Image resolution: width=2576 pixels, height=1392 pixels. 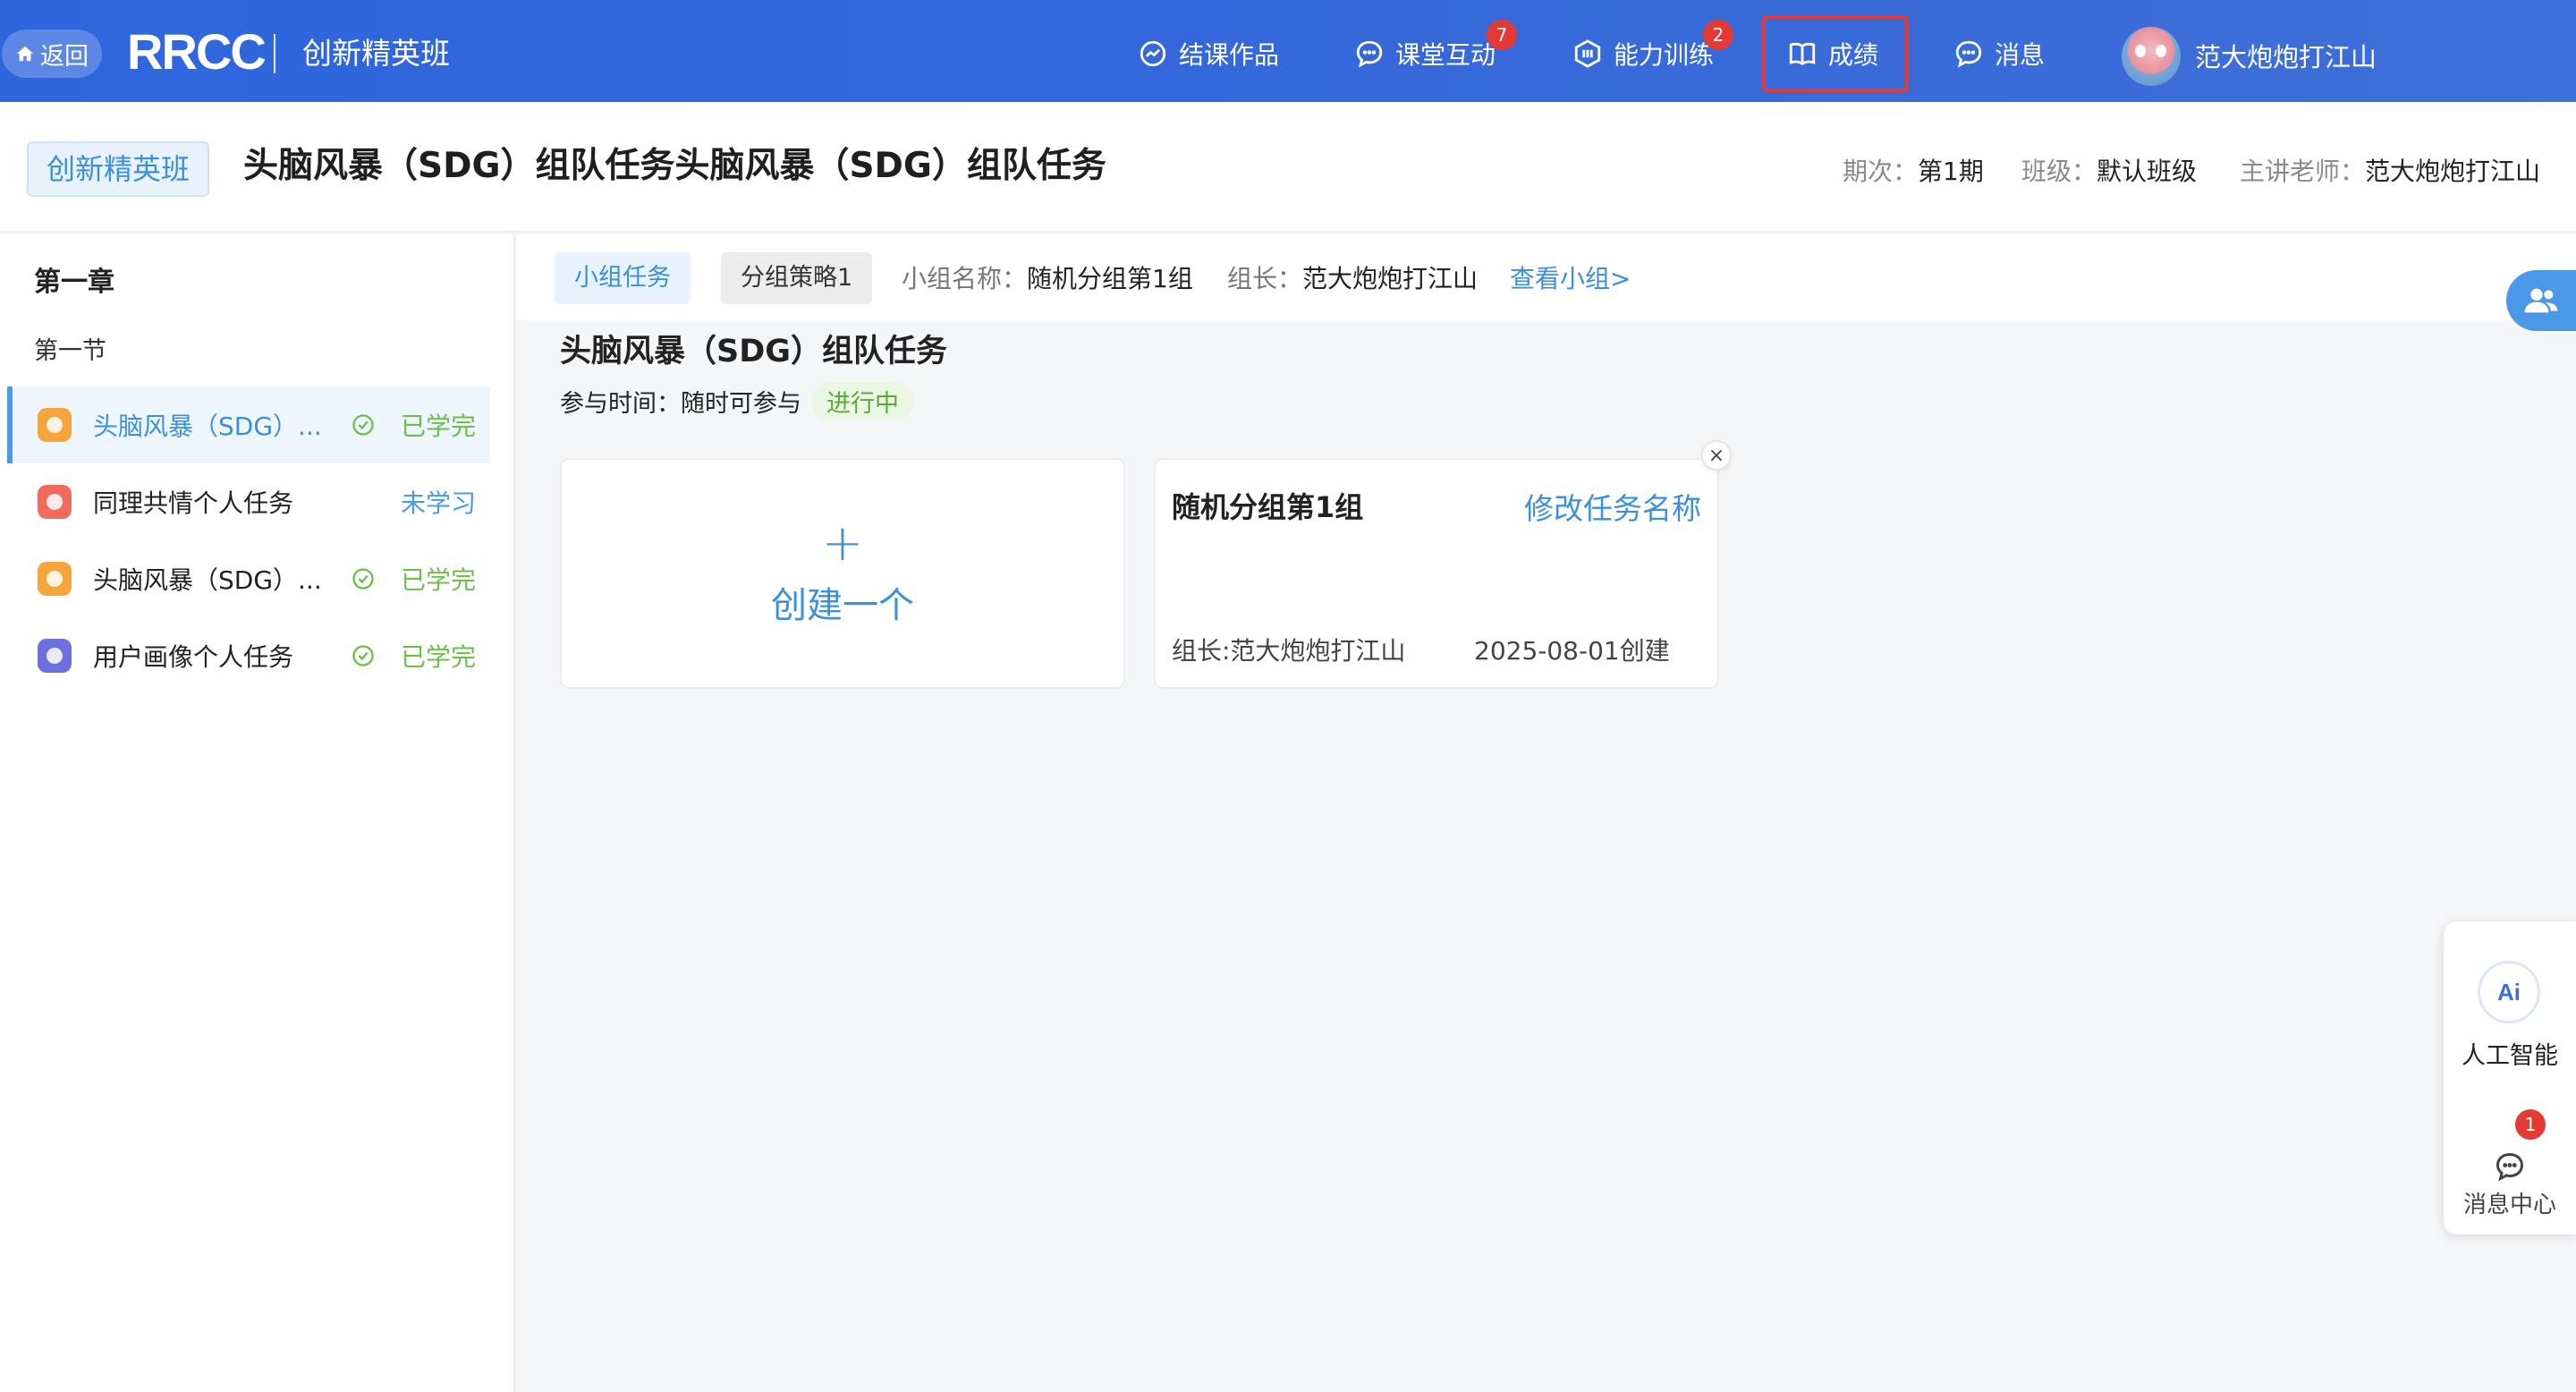 What do you see at coordinates (2510, 1053) in the screenshot?
I see `ai-label: 人工智能` at bounding box center [2510, 1053].